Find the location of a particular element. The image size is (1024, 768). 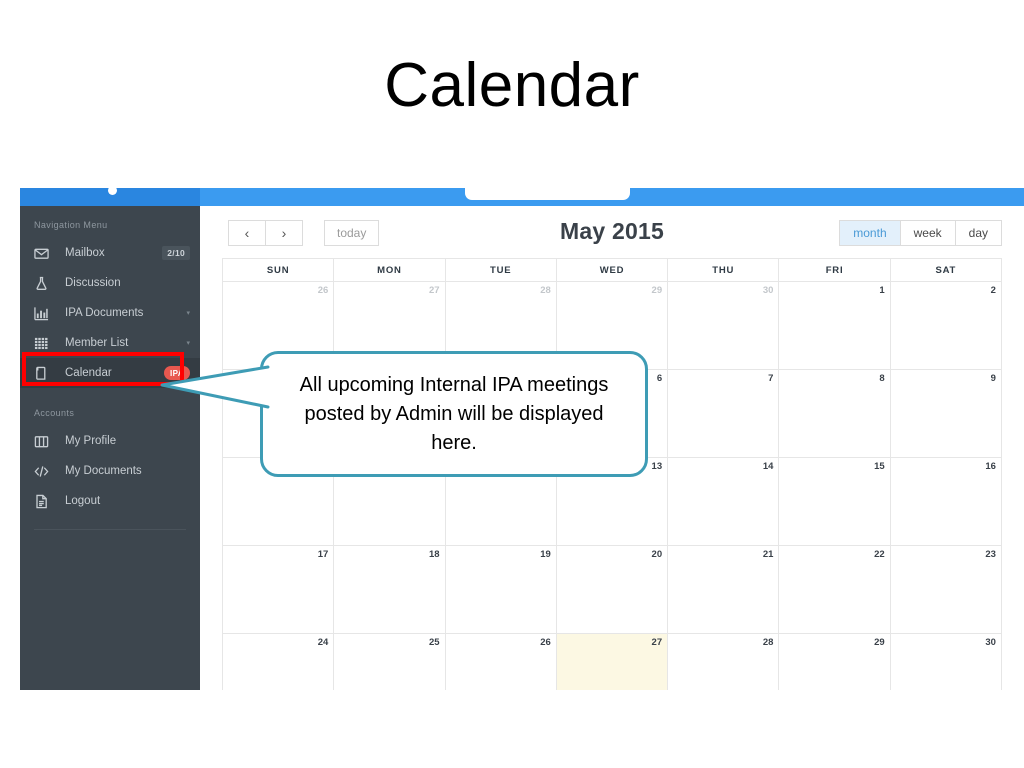

day-header-thu: THU is located at coordinates (724, 270).